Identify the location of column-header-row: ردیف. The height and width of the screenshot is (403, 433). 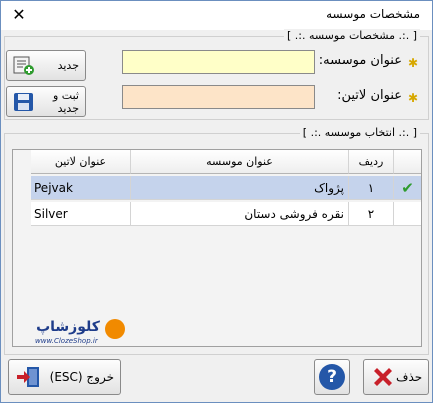
(371, 162).